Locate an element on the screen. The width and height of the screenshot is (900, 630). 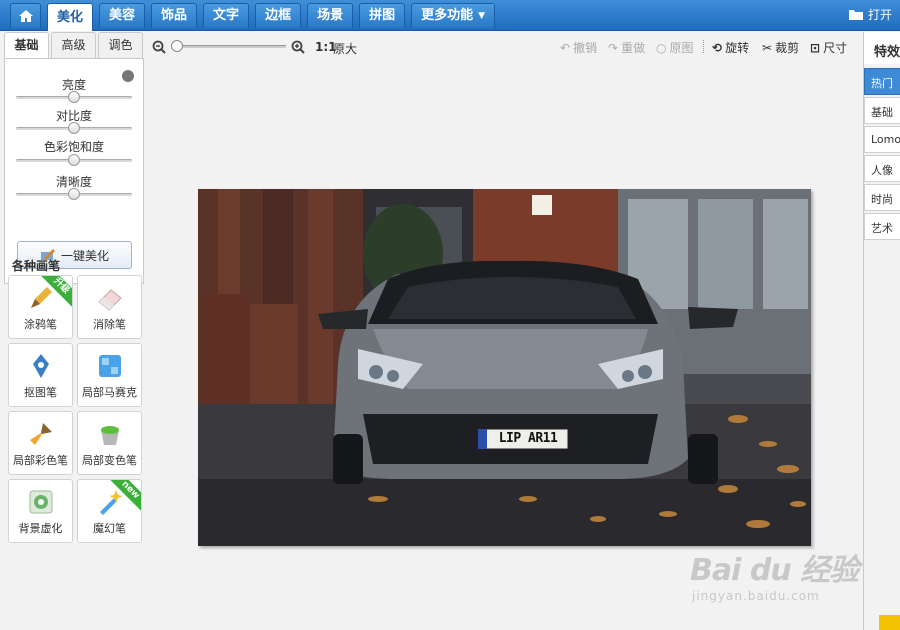
tab-border: 边框 is located at coordinates (278, 15).